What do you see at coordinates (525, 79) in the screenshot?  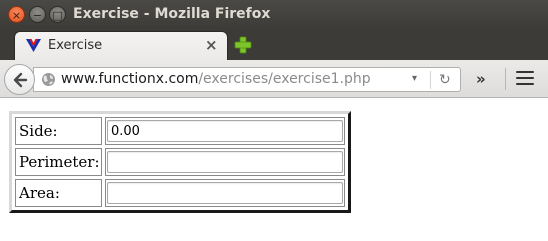 I see `hamburger-menu-icon` at bounding box center [525, 79].